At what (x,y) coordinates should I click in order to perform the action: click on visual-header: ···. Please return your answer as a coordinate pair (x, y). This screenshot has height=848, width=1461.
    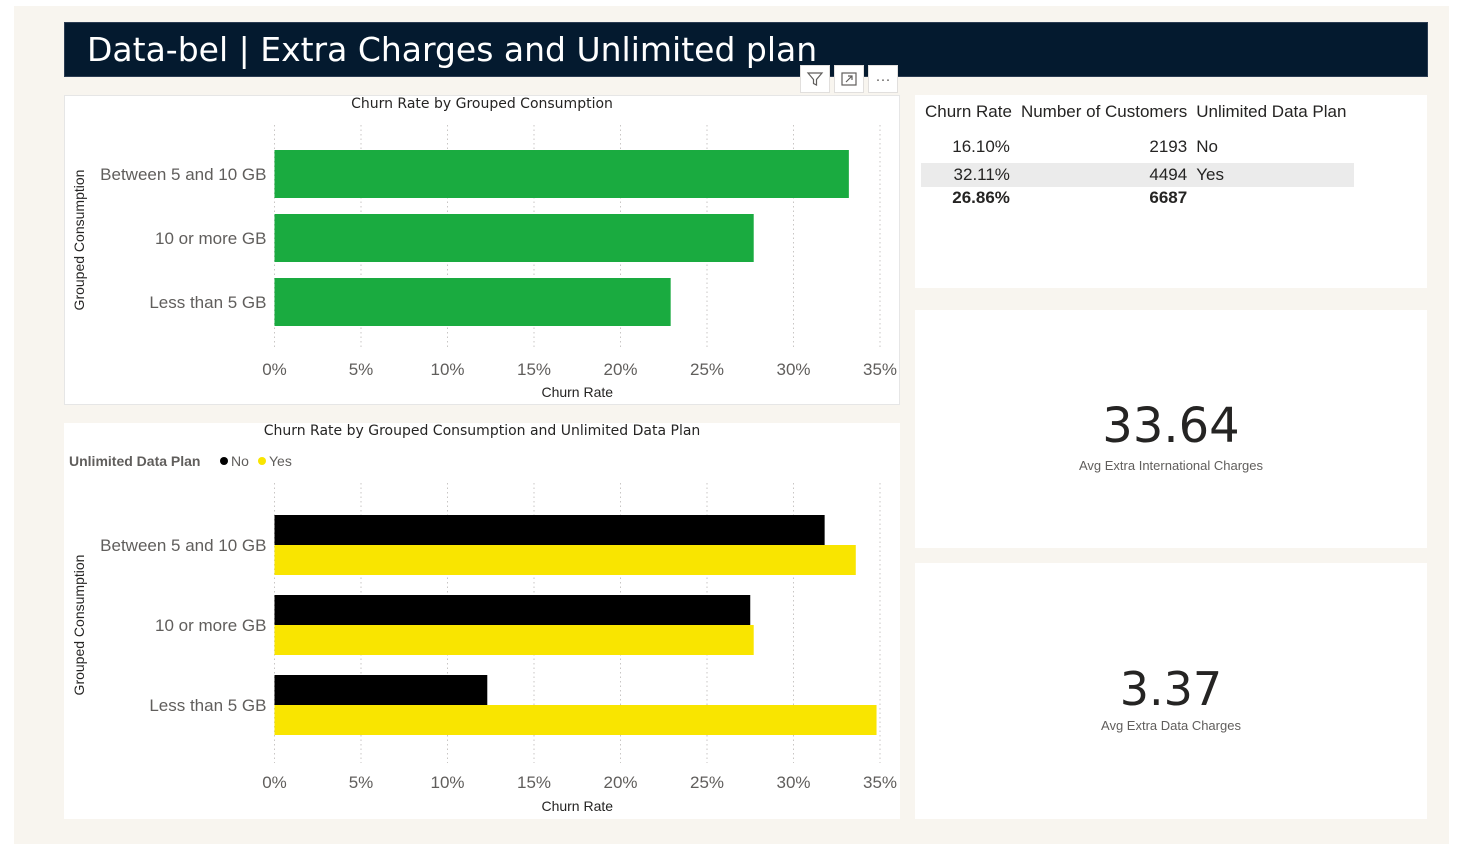
    Looking at the image, I should click on (849, 79).